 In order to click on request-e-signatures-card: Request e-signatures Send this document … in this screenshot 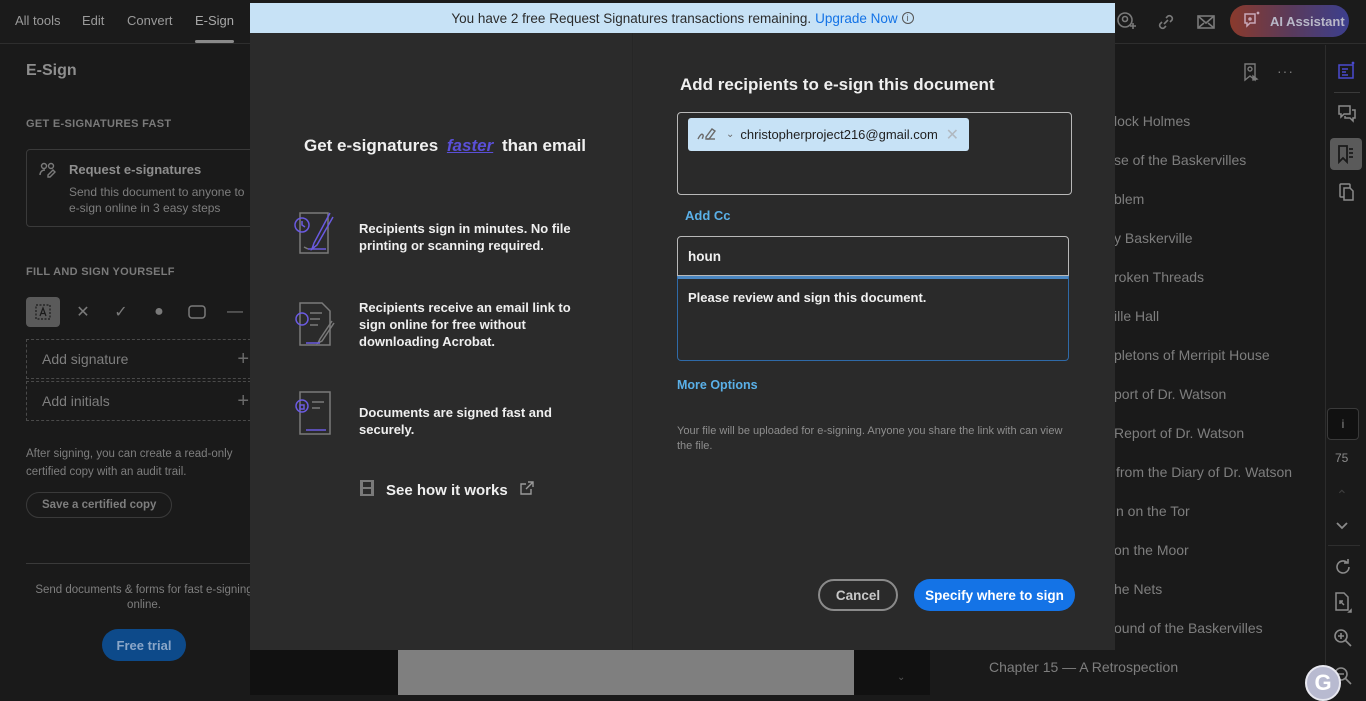, I will do `click(146, 188)`.